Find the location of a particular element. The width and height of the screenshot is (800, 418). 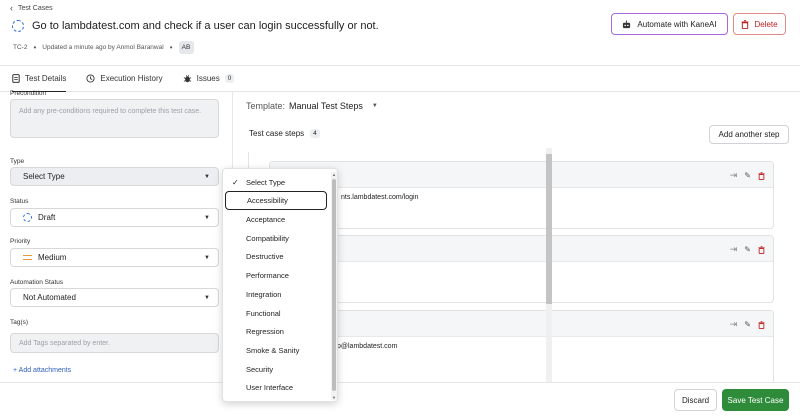

option-label: Select Type is located at coordinates (266, 182).